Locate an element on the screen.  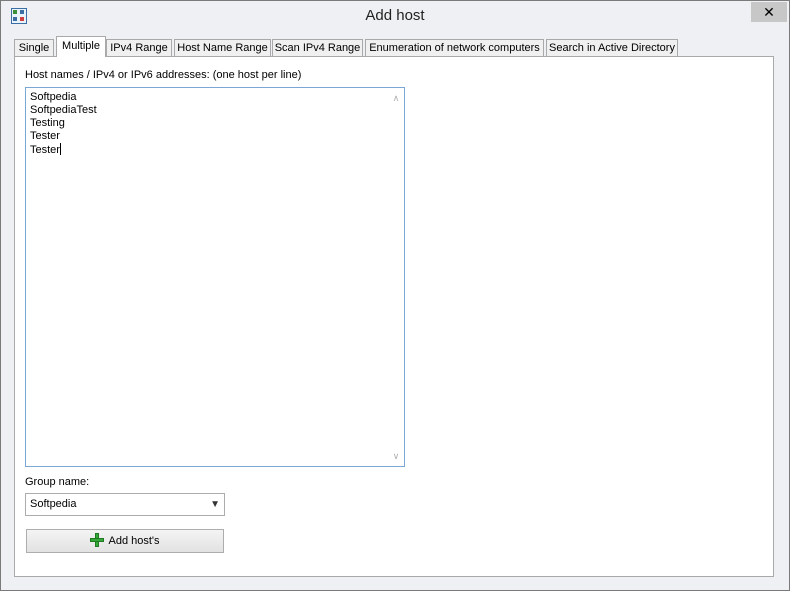
close-icon: ✕ is located at coordinates (769, 12).